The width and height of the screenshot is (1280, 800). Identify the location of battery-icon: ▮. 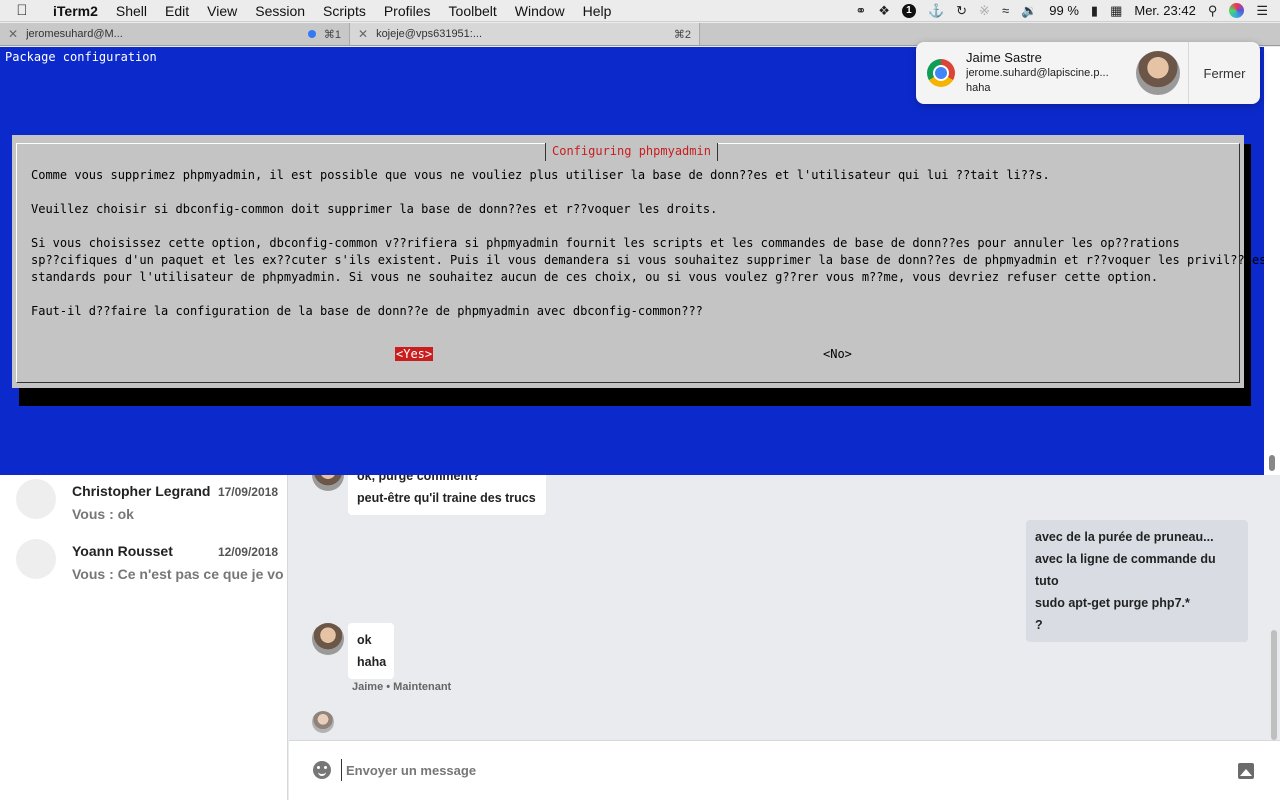
(1094, 11).